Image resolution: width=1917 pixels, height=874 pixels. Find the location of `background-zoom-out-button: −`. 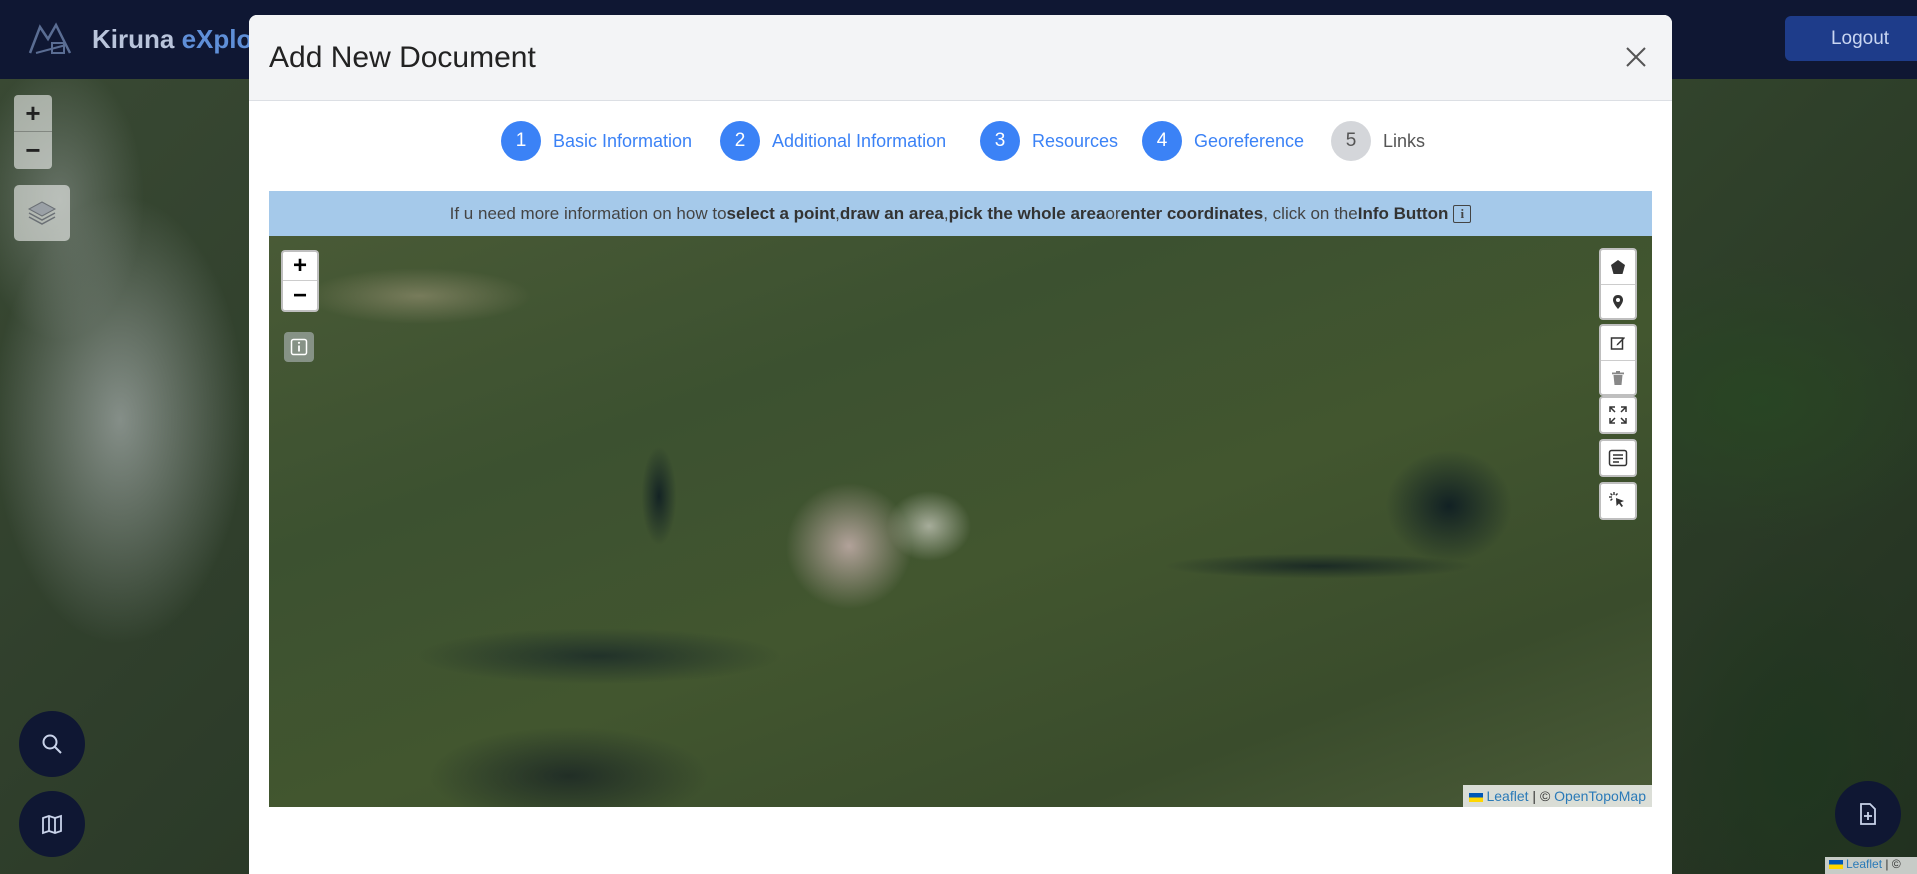

background-zoom-out-button: − is located at coordinates (33, 150).